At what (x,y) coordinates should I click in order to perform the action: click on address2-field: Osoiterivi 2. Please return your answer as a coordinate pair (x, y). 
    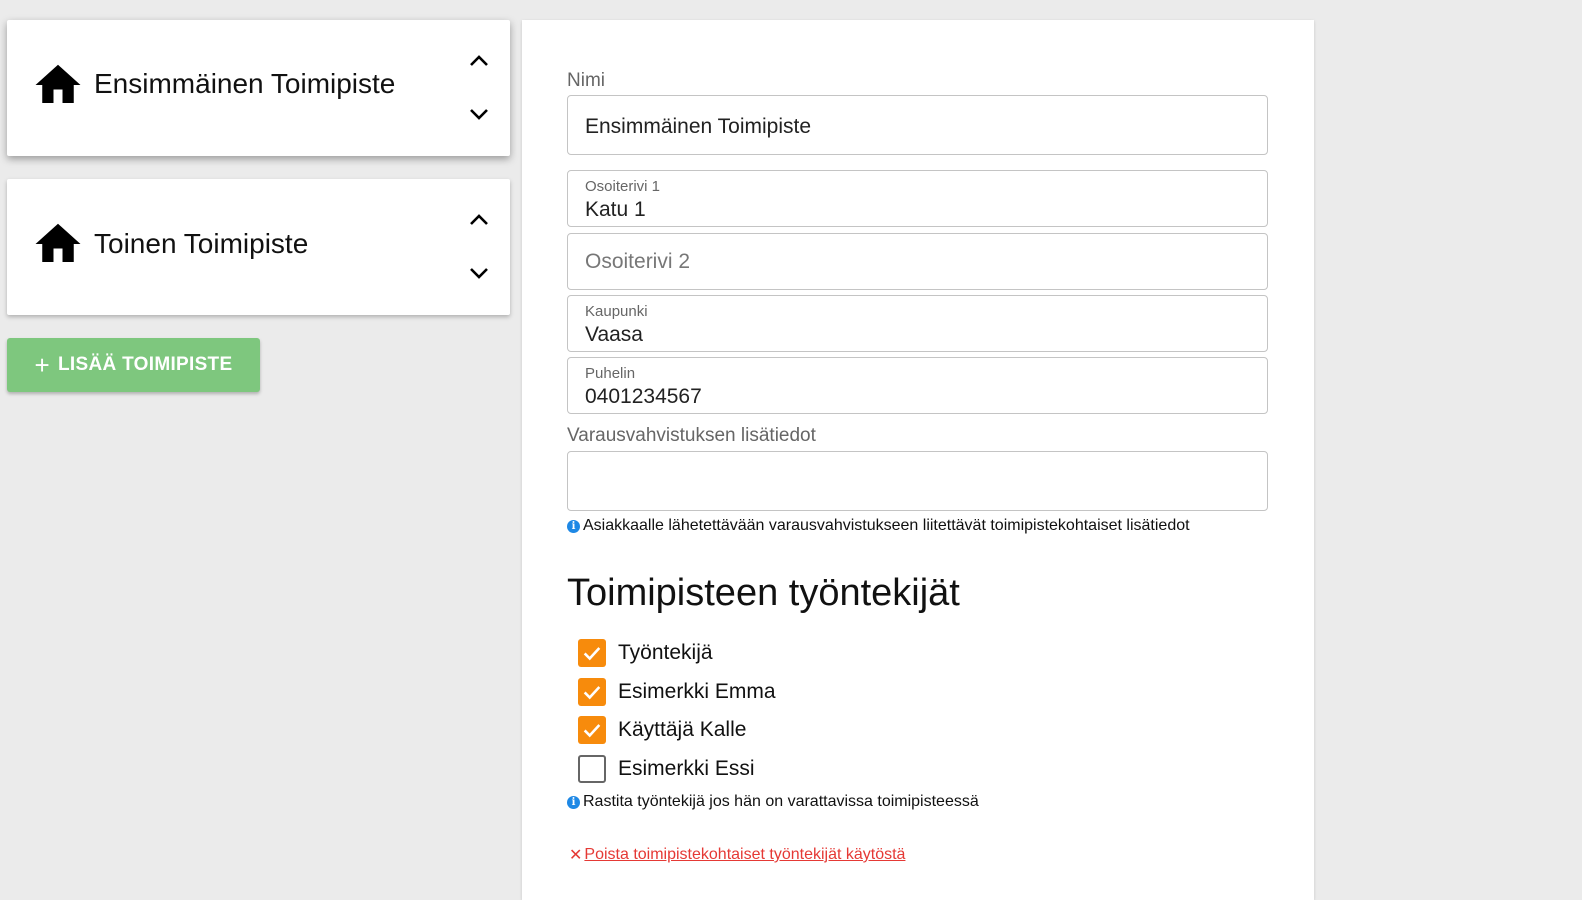
    Looking at the image, I should click on (917, 261).